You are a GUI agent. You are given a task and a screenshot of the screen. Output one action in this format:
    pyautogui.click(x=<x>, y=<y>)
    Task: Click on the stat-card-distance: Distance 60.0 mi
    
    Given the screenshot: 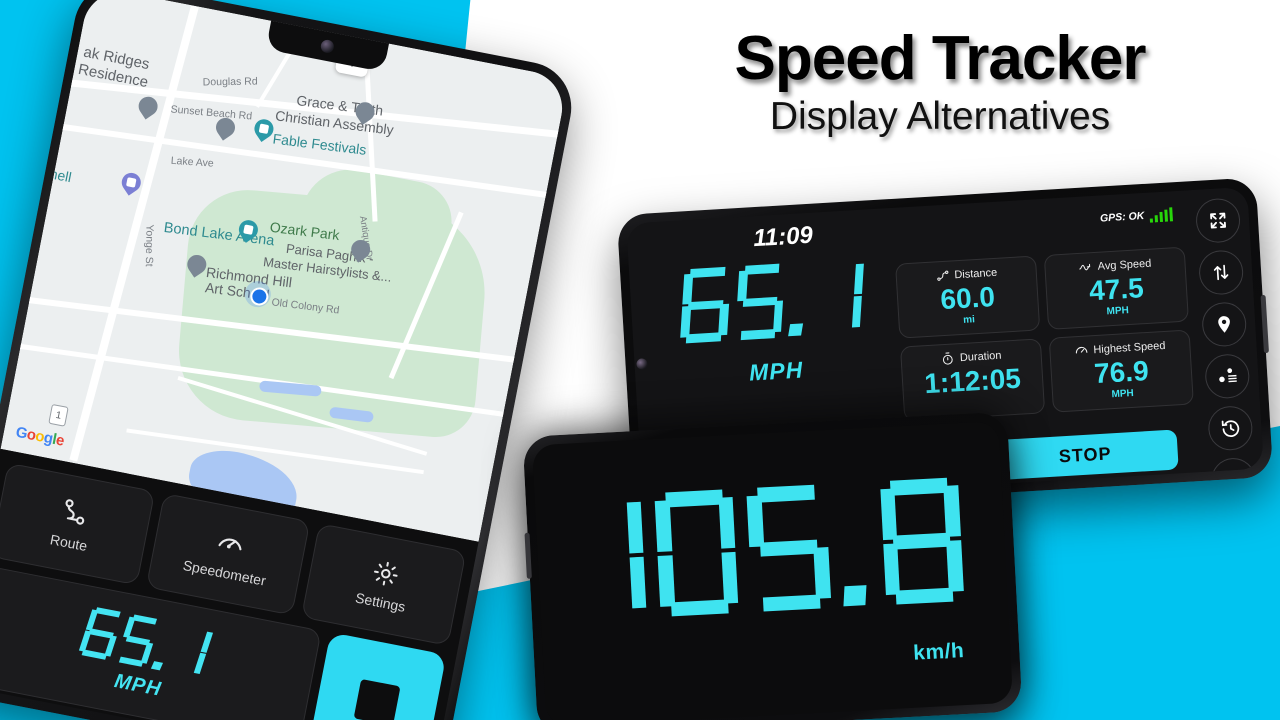 What is the action you would take?
    pyautogui.click(x=968, y=297)
    